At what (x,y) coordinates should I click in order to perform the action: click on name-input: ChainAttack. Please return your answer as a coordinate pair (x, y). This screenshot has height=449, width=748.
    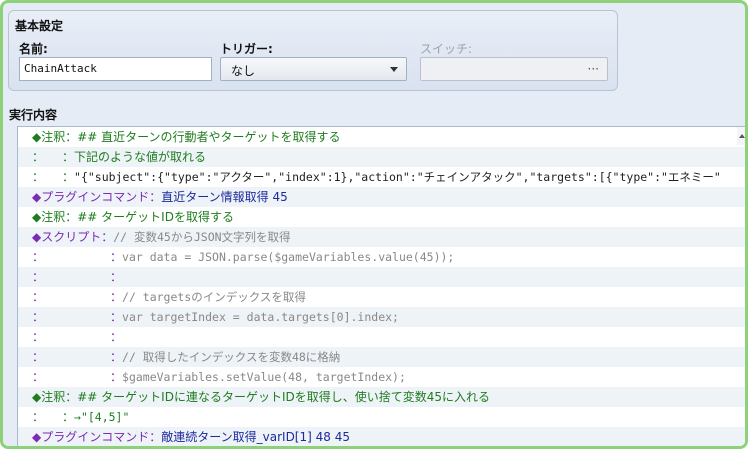
    Looking at the image, I should click on (115, 69).